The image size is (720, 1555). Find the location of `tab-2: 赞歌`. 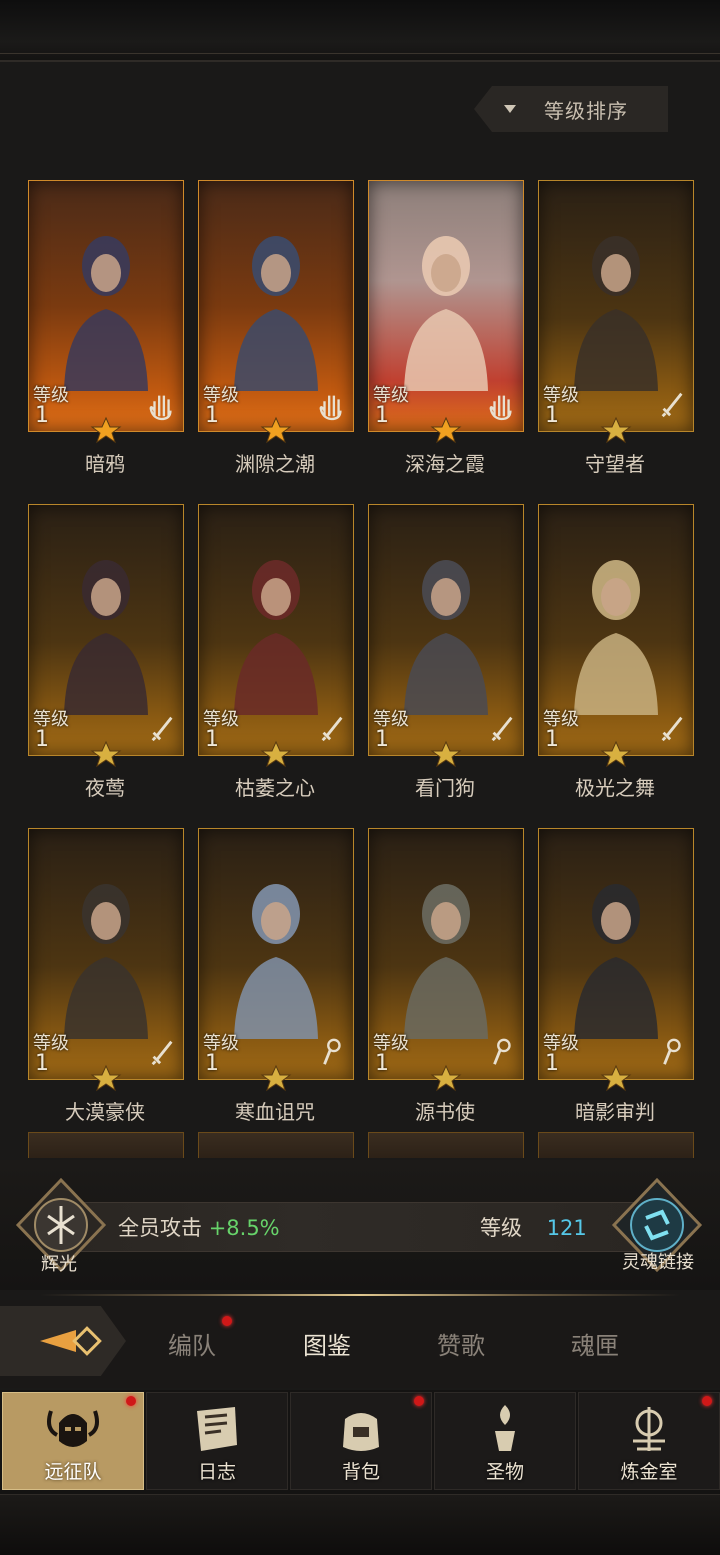

tab-2: 赞歌 is located at coordinates (461, 1343).